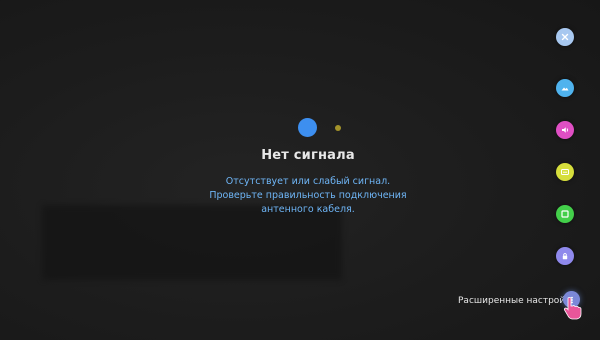 Image resolution: width=600 pixels, height=340 pixels. I want to click on close-button, so click(565, 37).